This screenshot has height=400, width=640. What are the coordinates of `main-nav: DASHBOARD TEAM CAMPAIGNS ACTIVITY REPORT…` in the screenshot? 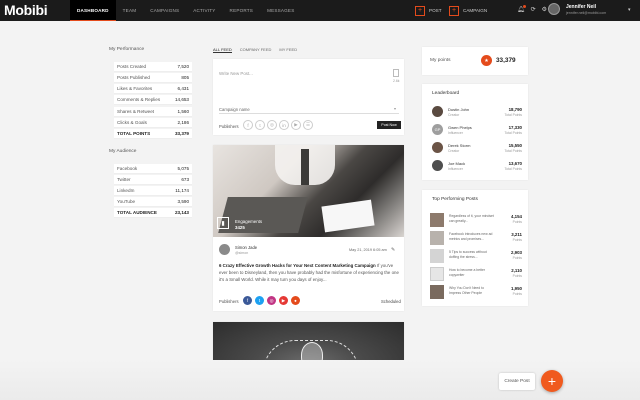 It's located at (185, 10).